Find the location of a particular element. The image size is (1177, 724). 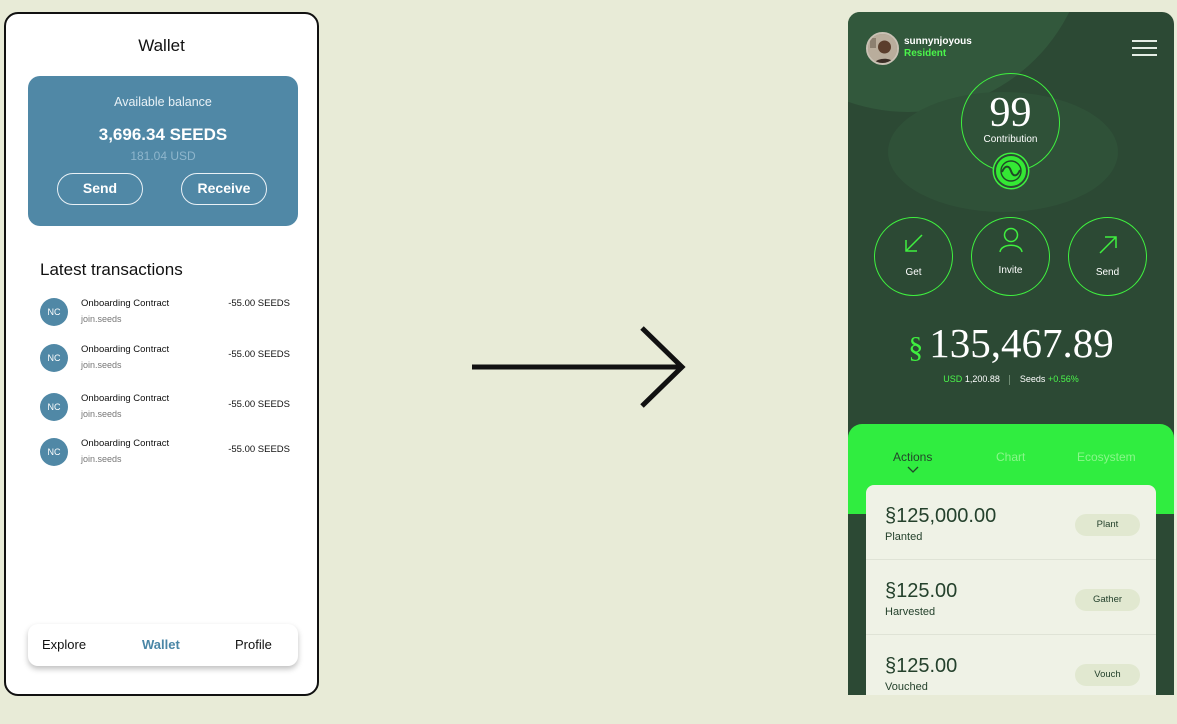

contribution-score: 99 is located at coordinates (1010, 113).